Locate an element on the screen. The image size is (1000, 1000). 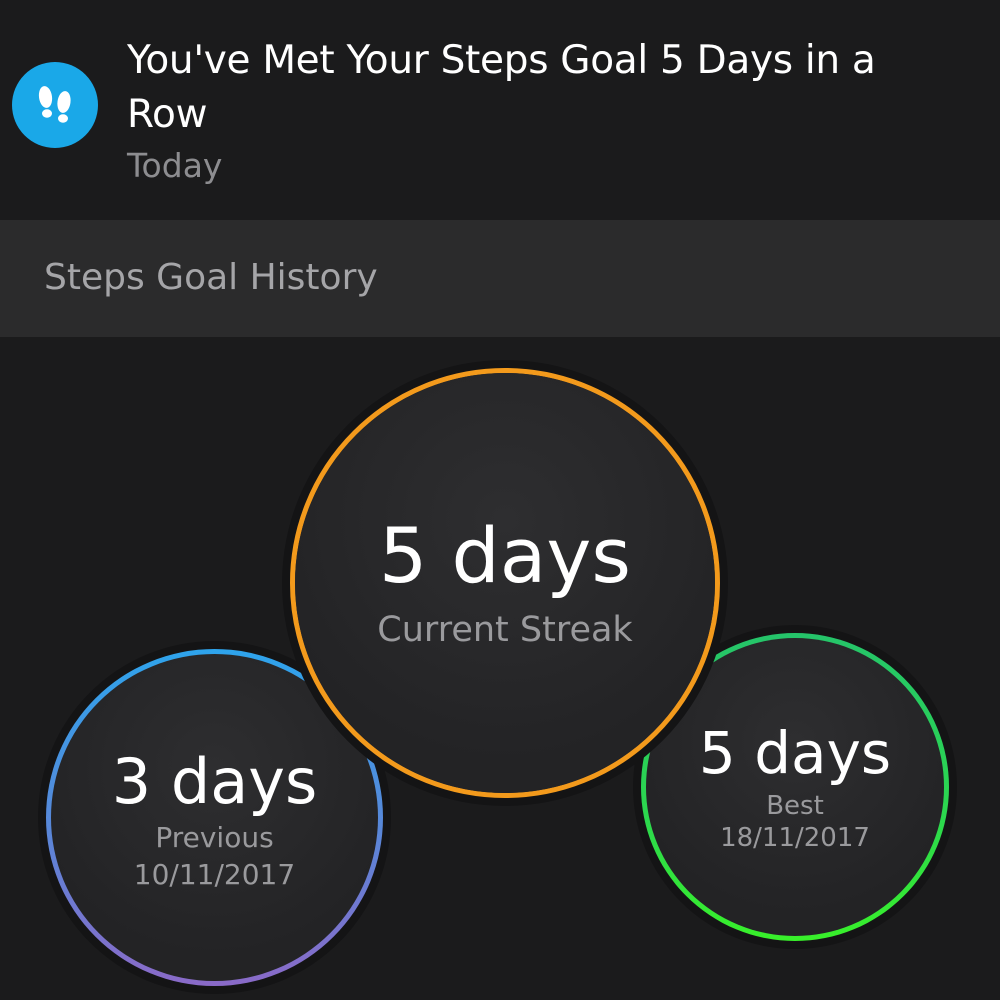
footprints-icon is located at coordinates (55, 105).